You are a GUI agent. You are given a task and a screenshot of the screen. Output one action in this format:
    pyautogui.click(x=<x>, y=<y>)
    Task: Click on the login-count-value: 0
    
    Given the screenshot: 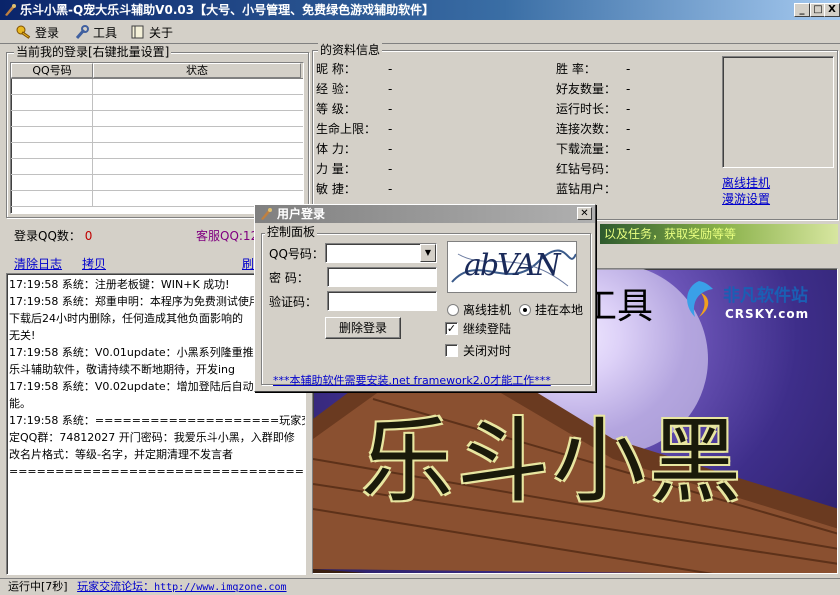 What is the action you would take?
    pyautogui.click(x=88, y=236)
    